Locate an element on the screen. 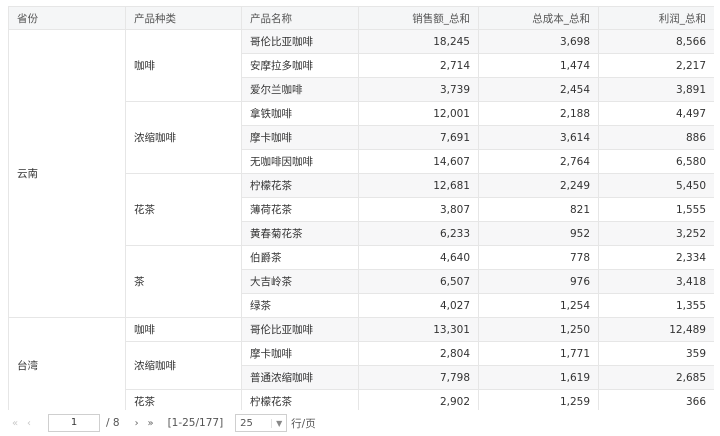 This screenshot has width=720, height=436. province-cell: 台湾 is located at coordinates (67, 363).